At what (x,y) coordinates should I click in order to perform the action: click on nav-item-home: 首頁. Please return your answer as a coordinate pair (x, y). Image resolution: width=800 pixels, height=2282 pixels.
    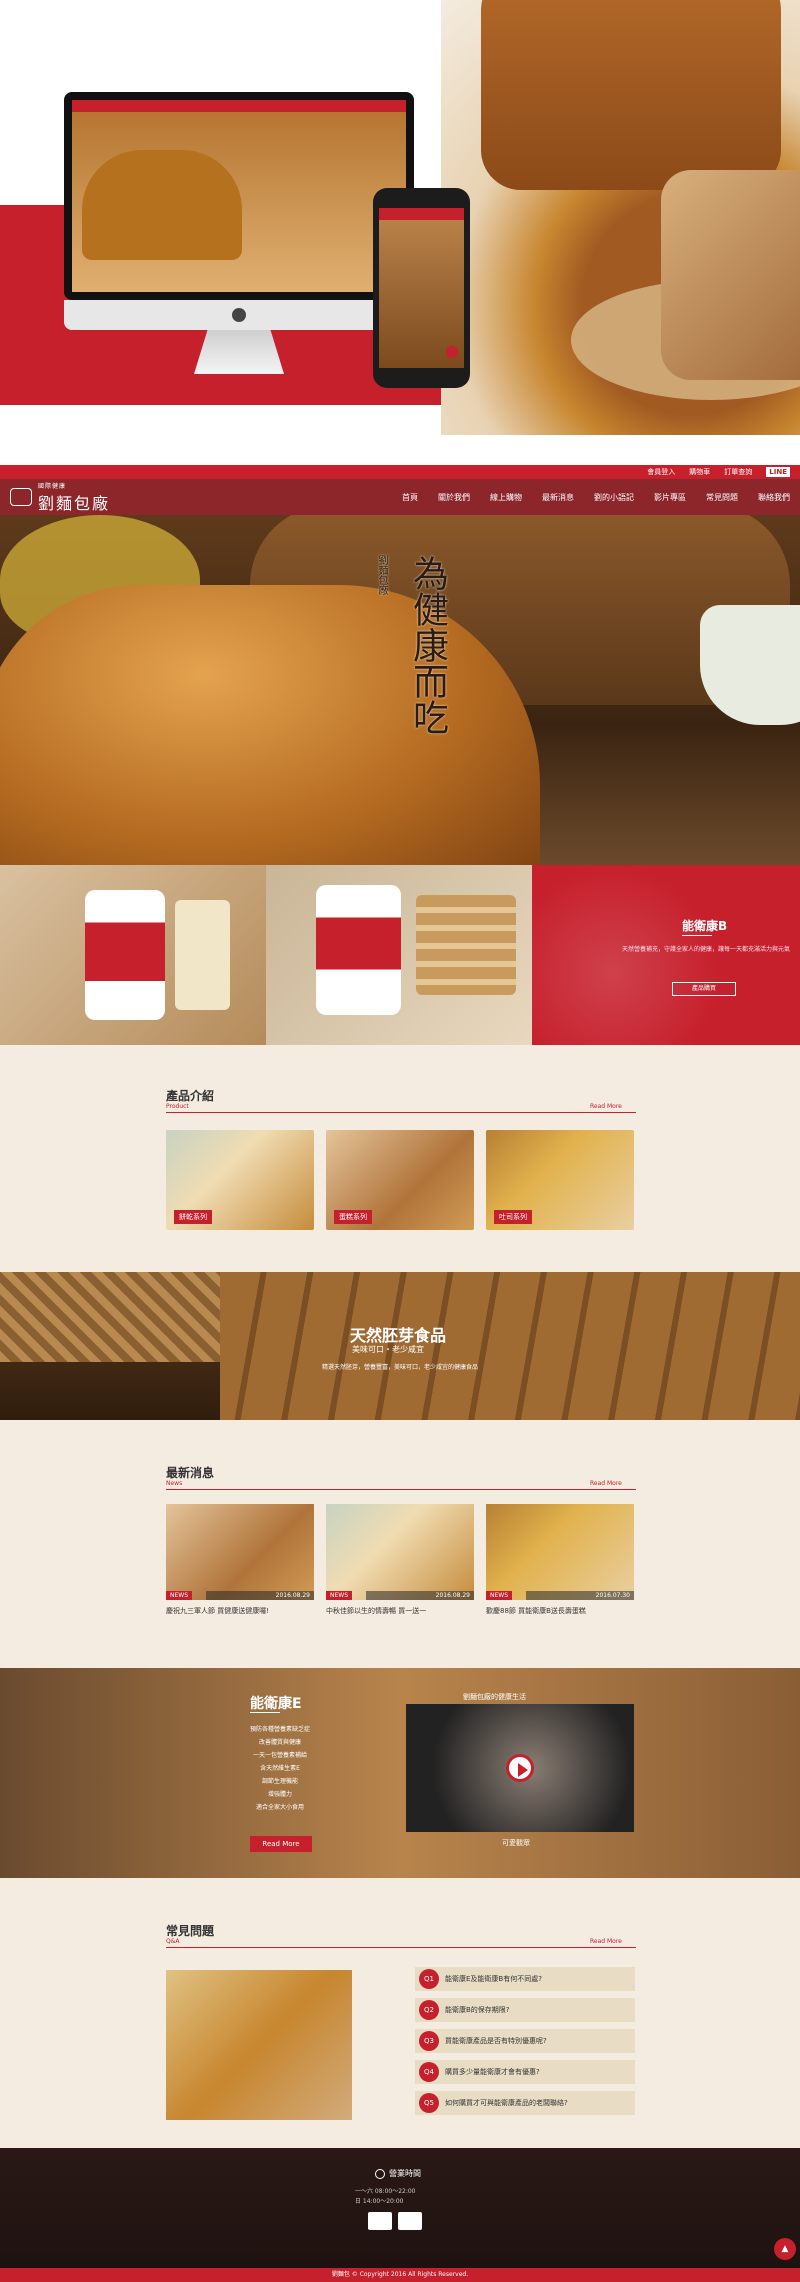
    Looking at the image, I should click on (410, 497).